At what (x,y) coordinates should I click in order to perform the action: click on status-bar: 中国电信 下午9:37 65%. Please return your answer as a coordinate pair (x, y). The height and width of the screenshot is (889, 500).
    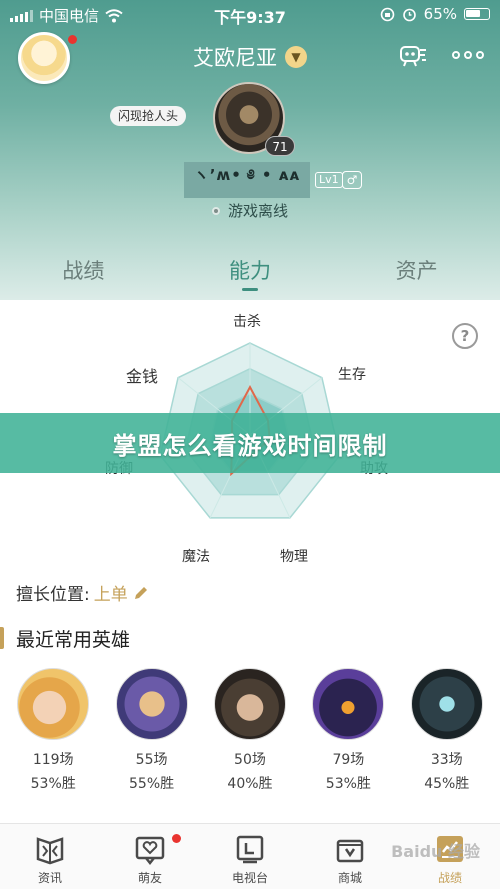
    Looking at the image, I should click on (250, 14).